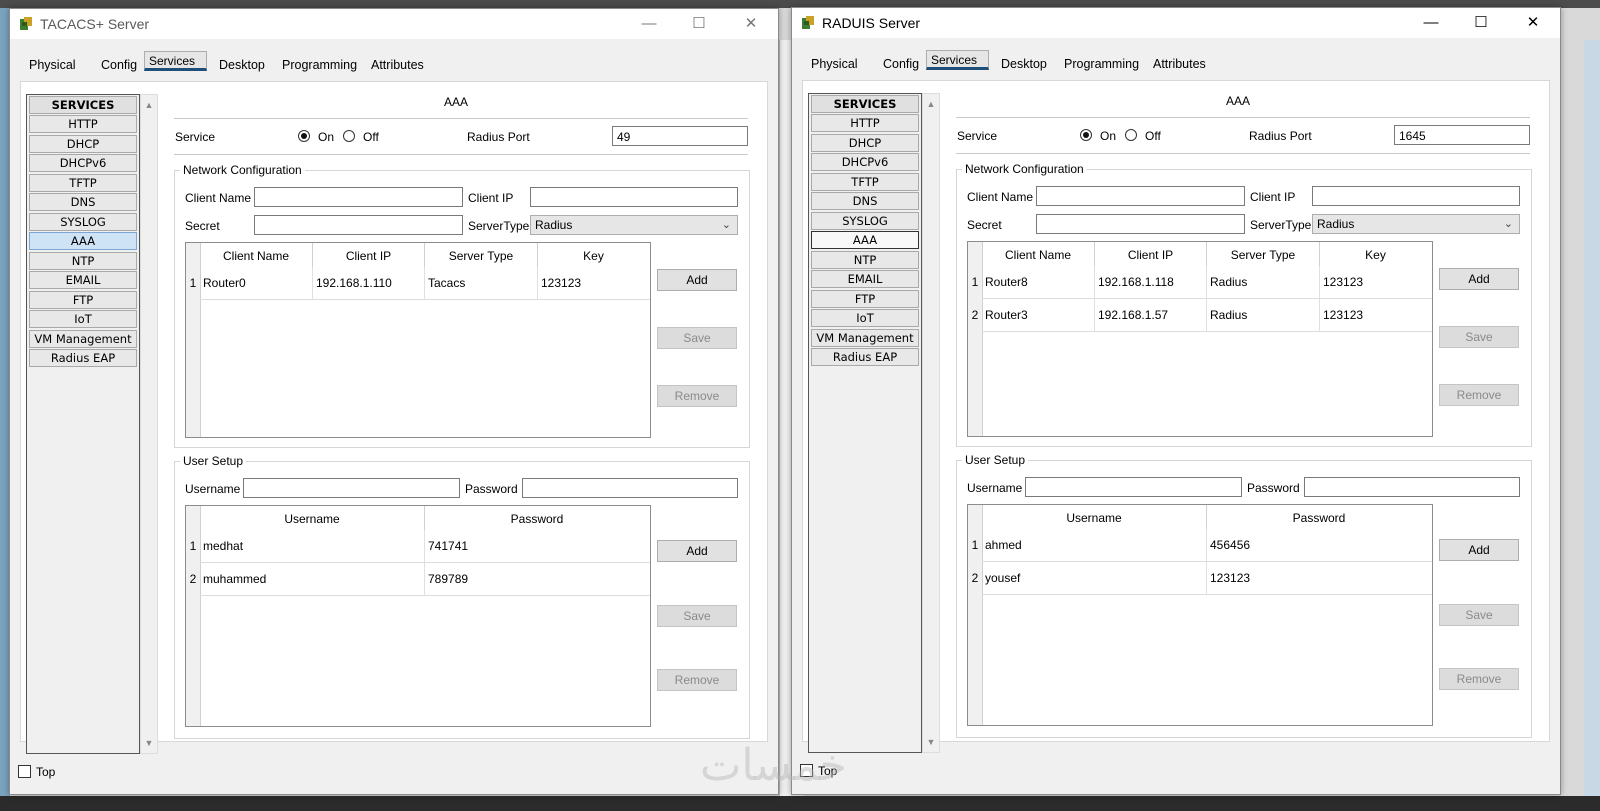 Image resolution: width=1600 pixels, height=811 pixels. I want to click on row-divider, so click(425, 595).